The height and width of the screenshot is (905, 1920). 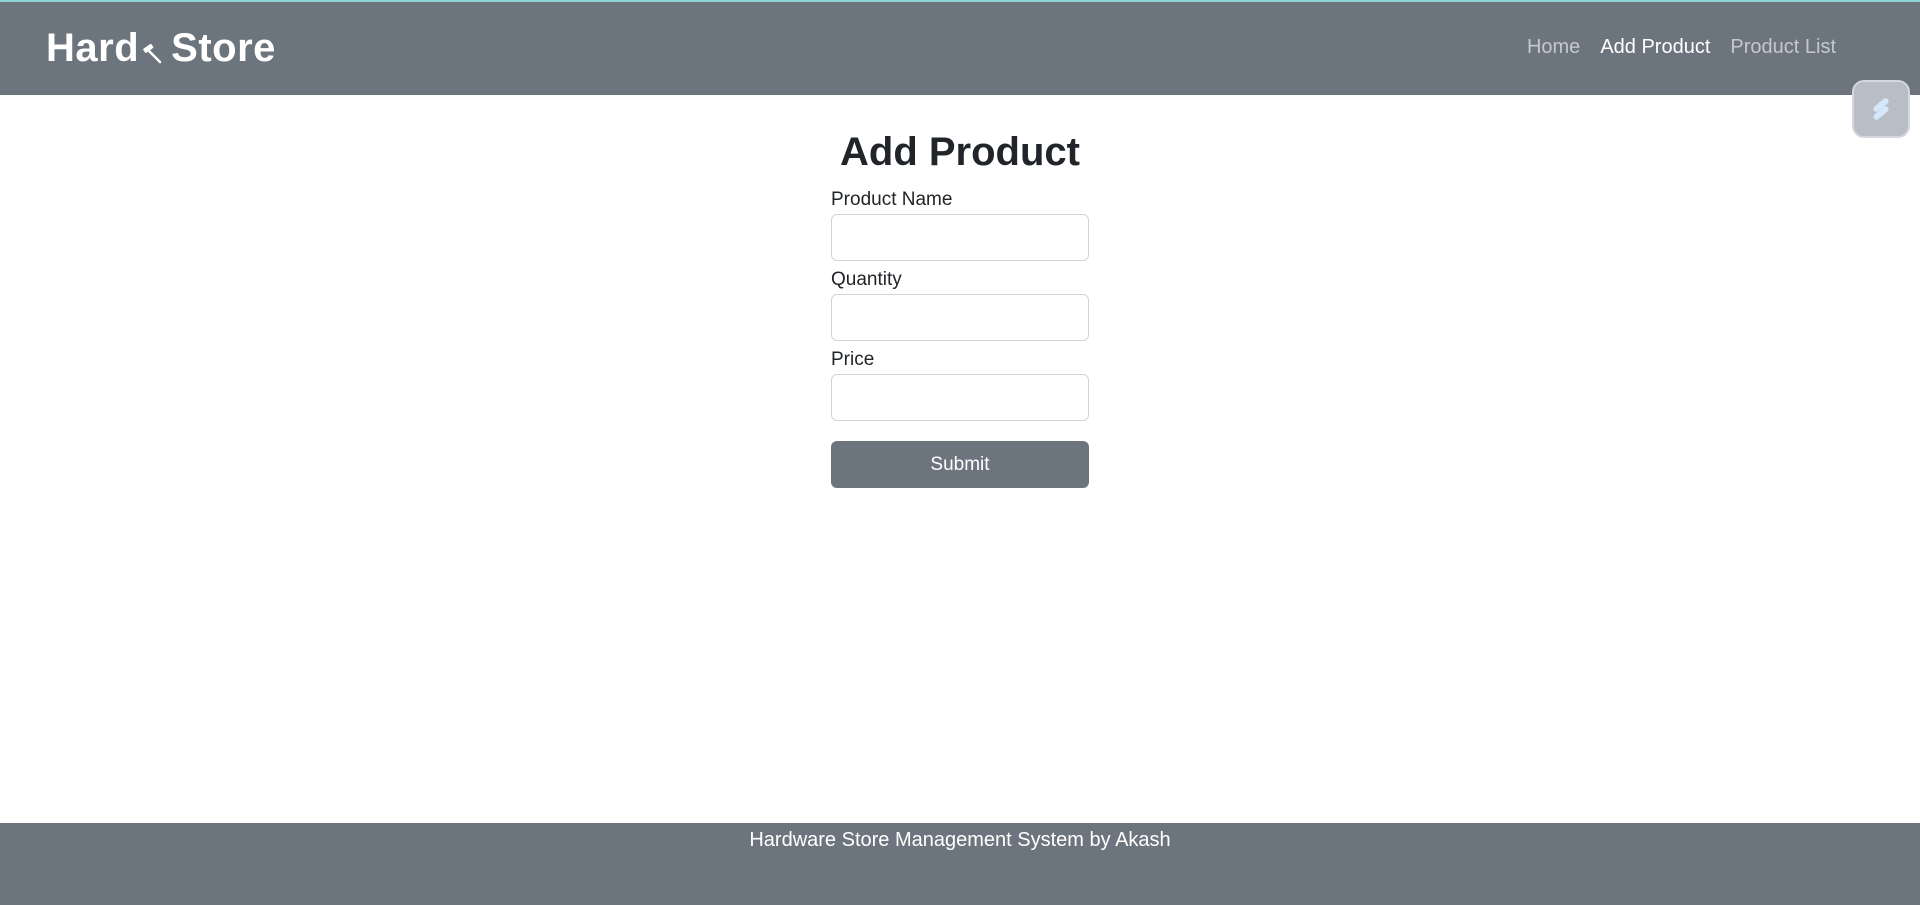 What do you see at coordinates (853, 359) in the screenshot?
I see `price-label: Price` at bounding box center [853, 359].